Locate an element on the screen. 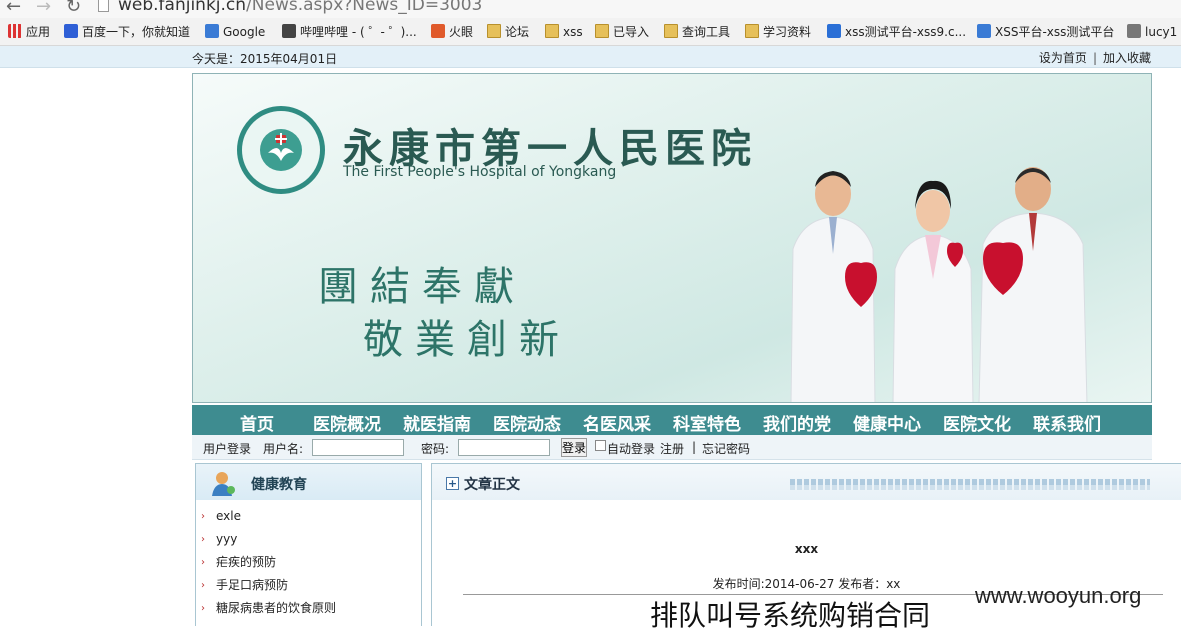 Image resolution: width=1181 pixels, height=634 pixels. apps-grid-icon is located at coordinates (15, 31).